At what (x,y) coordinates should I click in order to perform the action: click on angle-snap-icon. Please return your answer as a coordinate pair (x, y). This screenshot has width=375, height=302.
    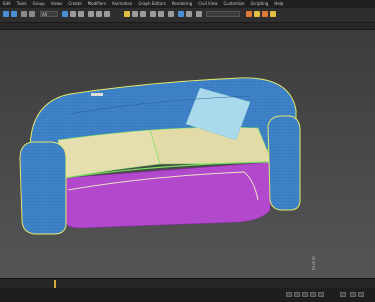
    Looking at the image, I should click on (135, 14).